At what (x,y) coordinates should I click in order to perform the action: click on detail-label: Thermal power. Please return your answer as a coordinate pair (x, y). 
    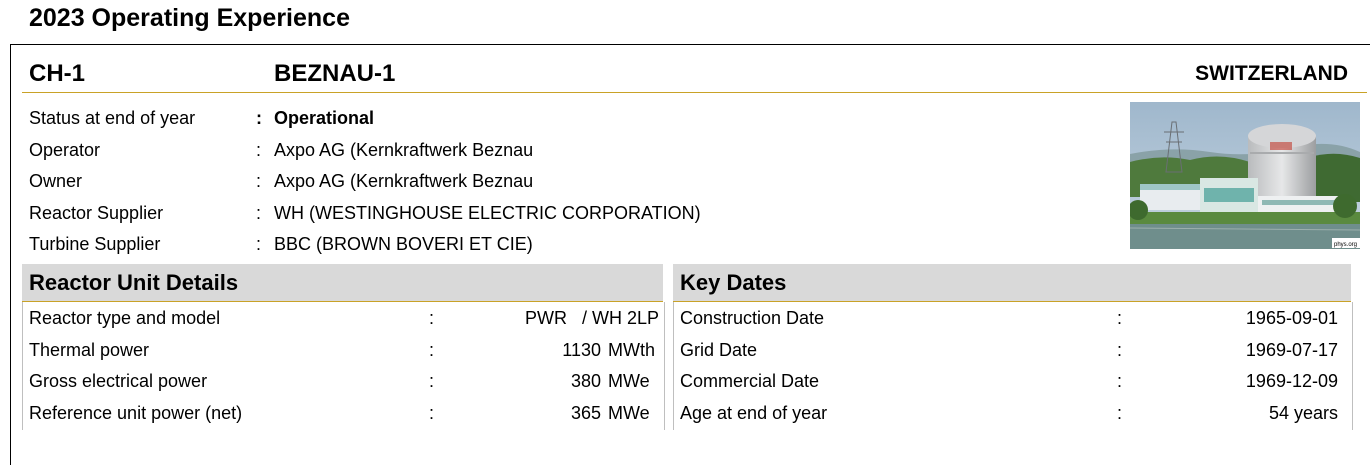
    Looking at the image, I should click on (89, 350).